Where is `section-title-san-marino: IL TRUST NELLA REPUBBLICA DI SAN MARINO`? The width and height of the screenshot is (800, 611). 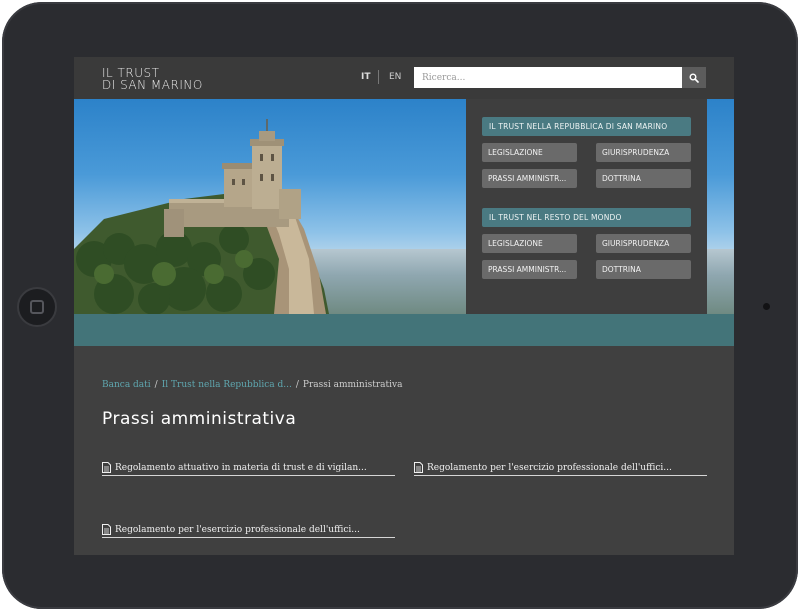
section-title-san-marino: IL TRUST NELLA REPUBBLICA DI SAN MARINO is located at coordinates (586, 126).